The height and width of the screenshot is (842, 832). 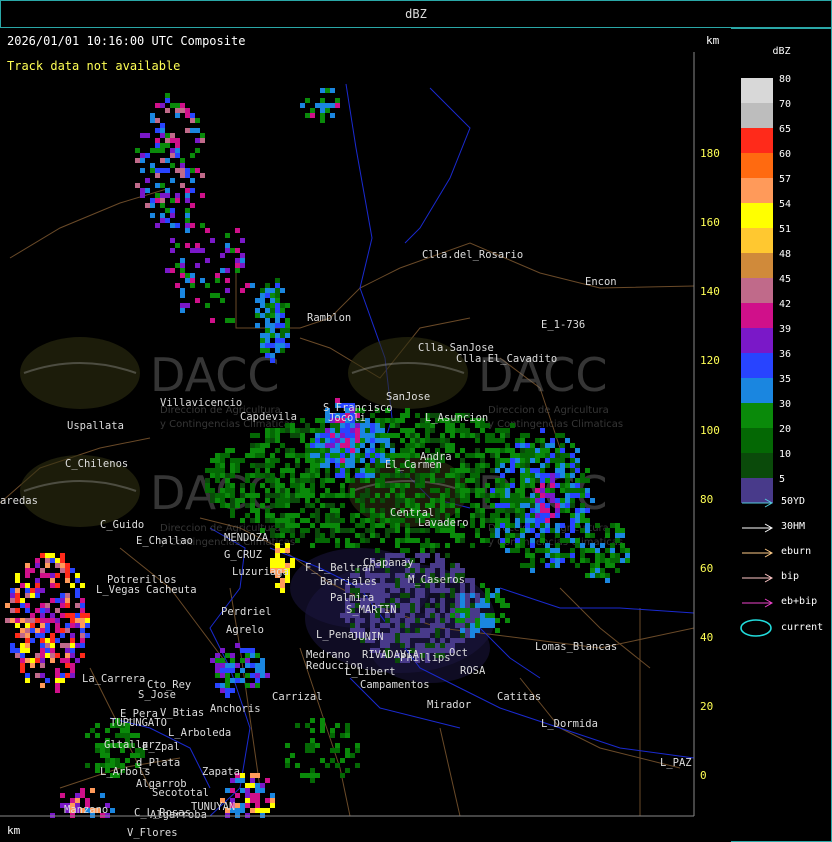 What do you see at coordinates (388, 563) in the screenshot?
I see `place-label: Chapanay` at bounding box center [388, 563].